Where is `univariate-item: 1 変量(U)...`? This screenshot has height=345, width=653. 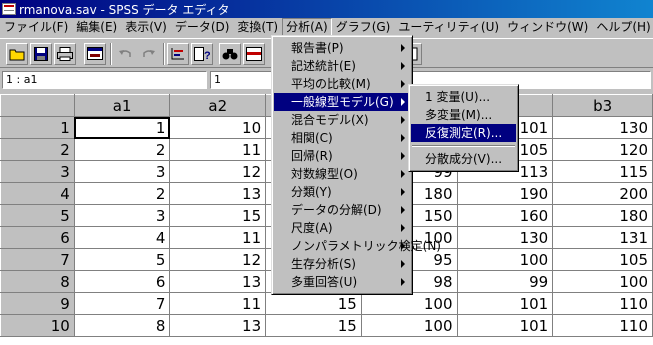 univariate-item: 1 変量(U)... is located at coordinates (463, 97).